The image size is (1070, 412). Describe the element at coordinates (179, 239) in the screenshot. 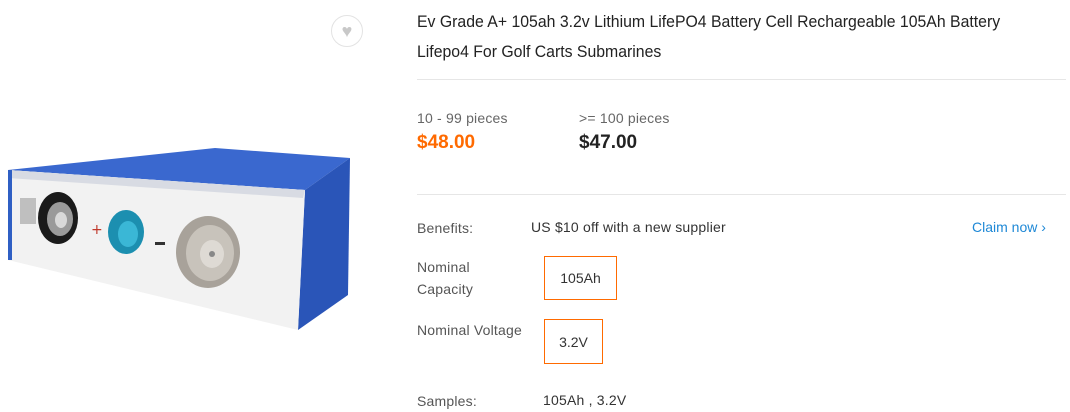

I see `battery-cell-image: +` at that location.